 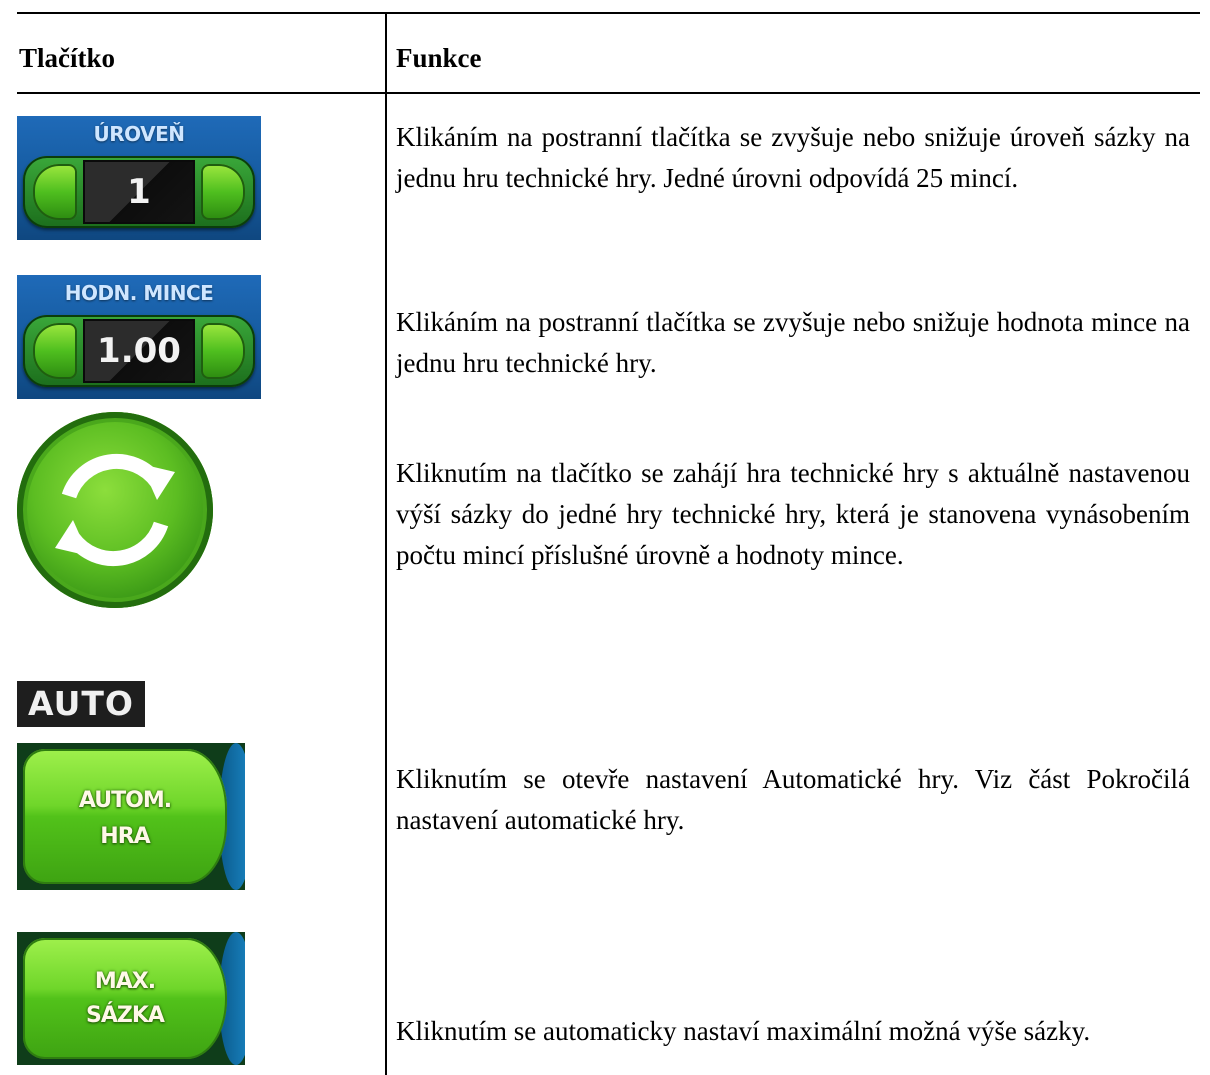 I want to click on table-column-divider, so click(x=386, y=543).